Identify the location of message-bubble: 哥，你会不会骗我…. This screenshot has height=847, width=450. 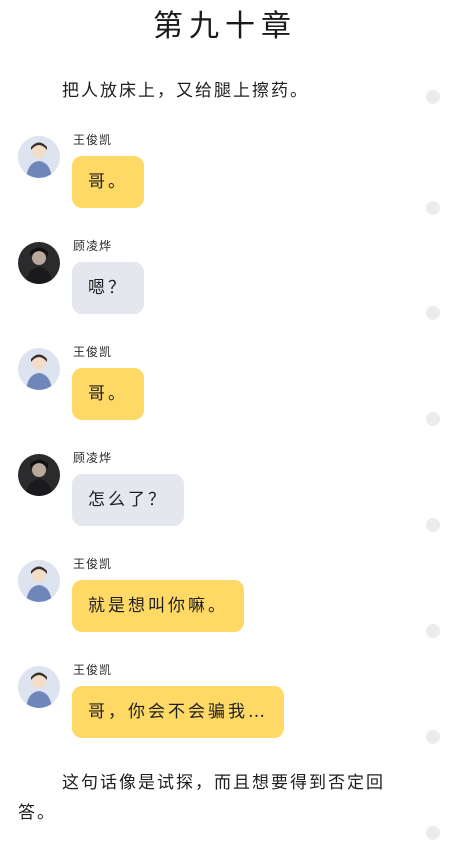
(178, 712).